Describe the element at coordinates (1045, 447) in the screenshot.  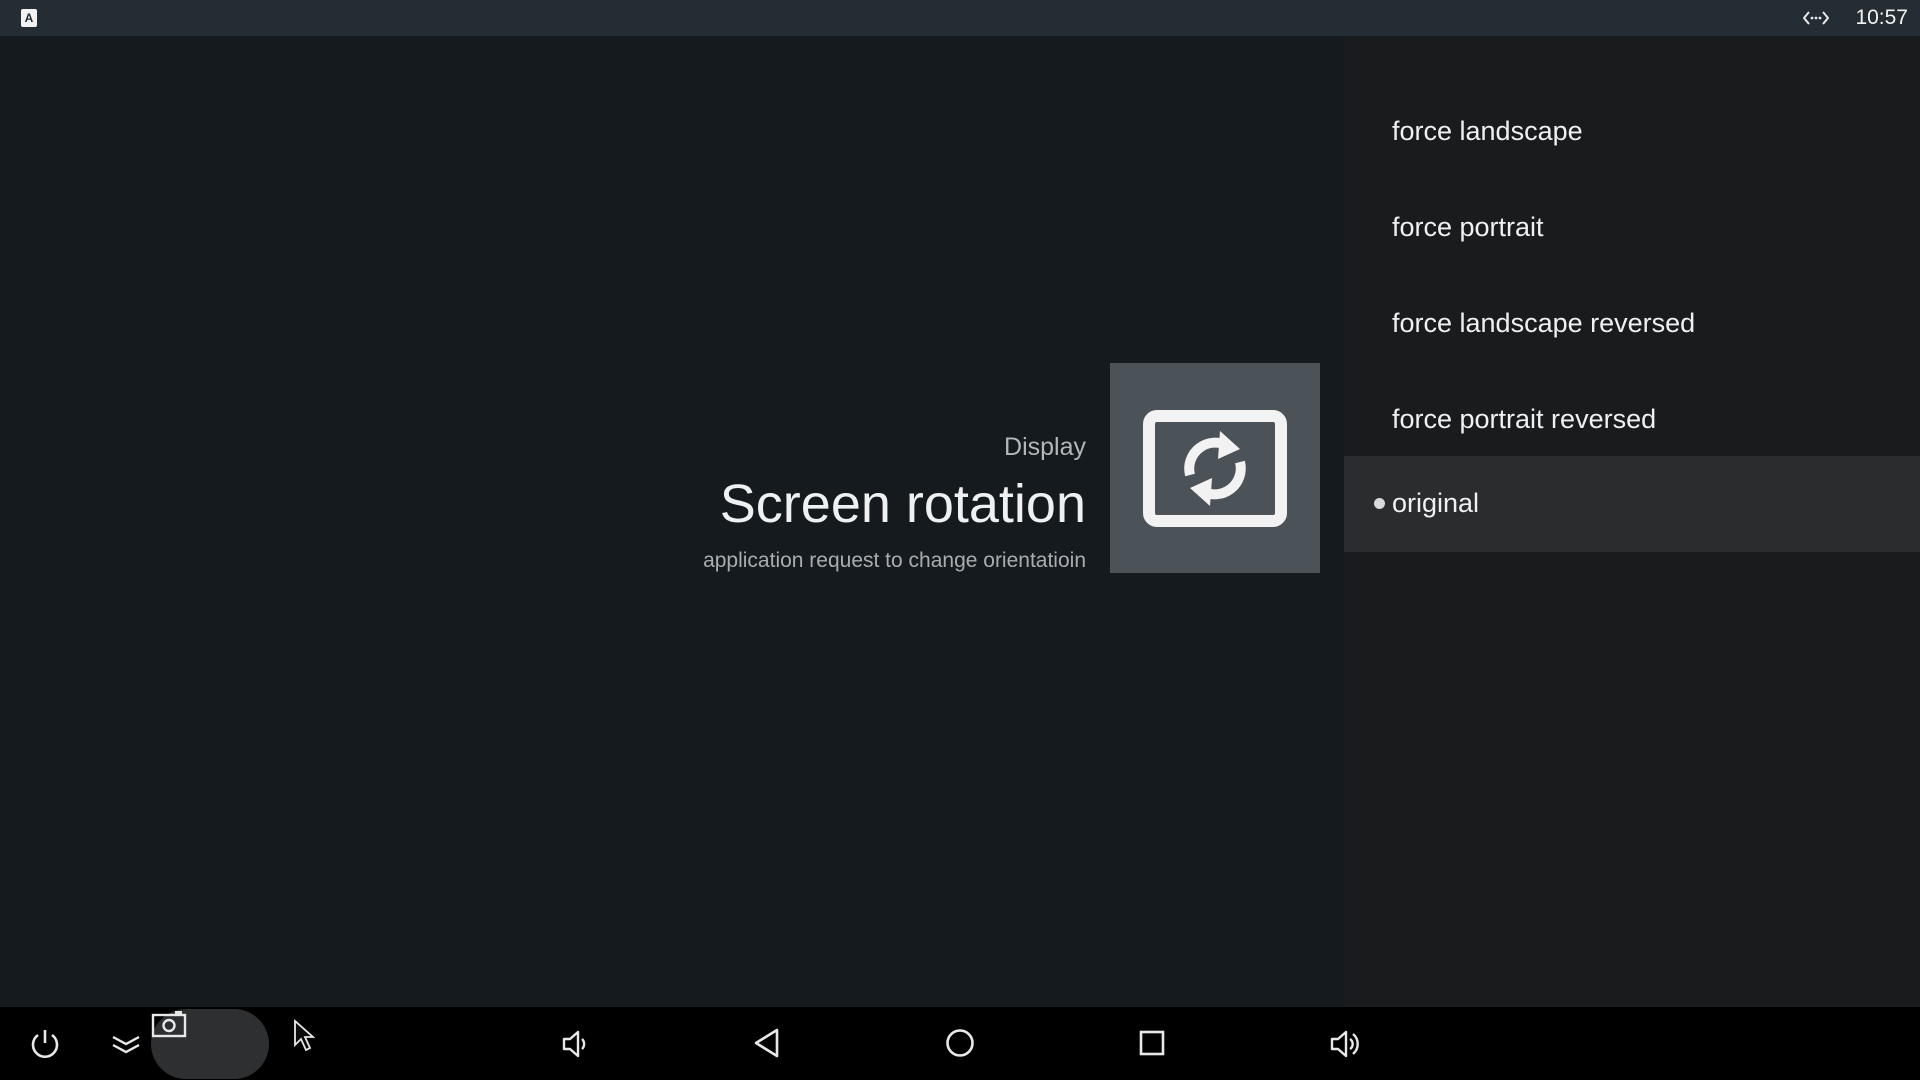
I see `breadcrumb: Display` at that location.